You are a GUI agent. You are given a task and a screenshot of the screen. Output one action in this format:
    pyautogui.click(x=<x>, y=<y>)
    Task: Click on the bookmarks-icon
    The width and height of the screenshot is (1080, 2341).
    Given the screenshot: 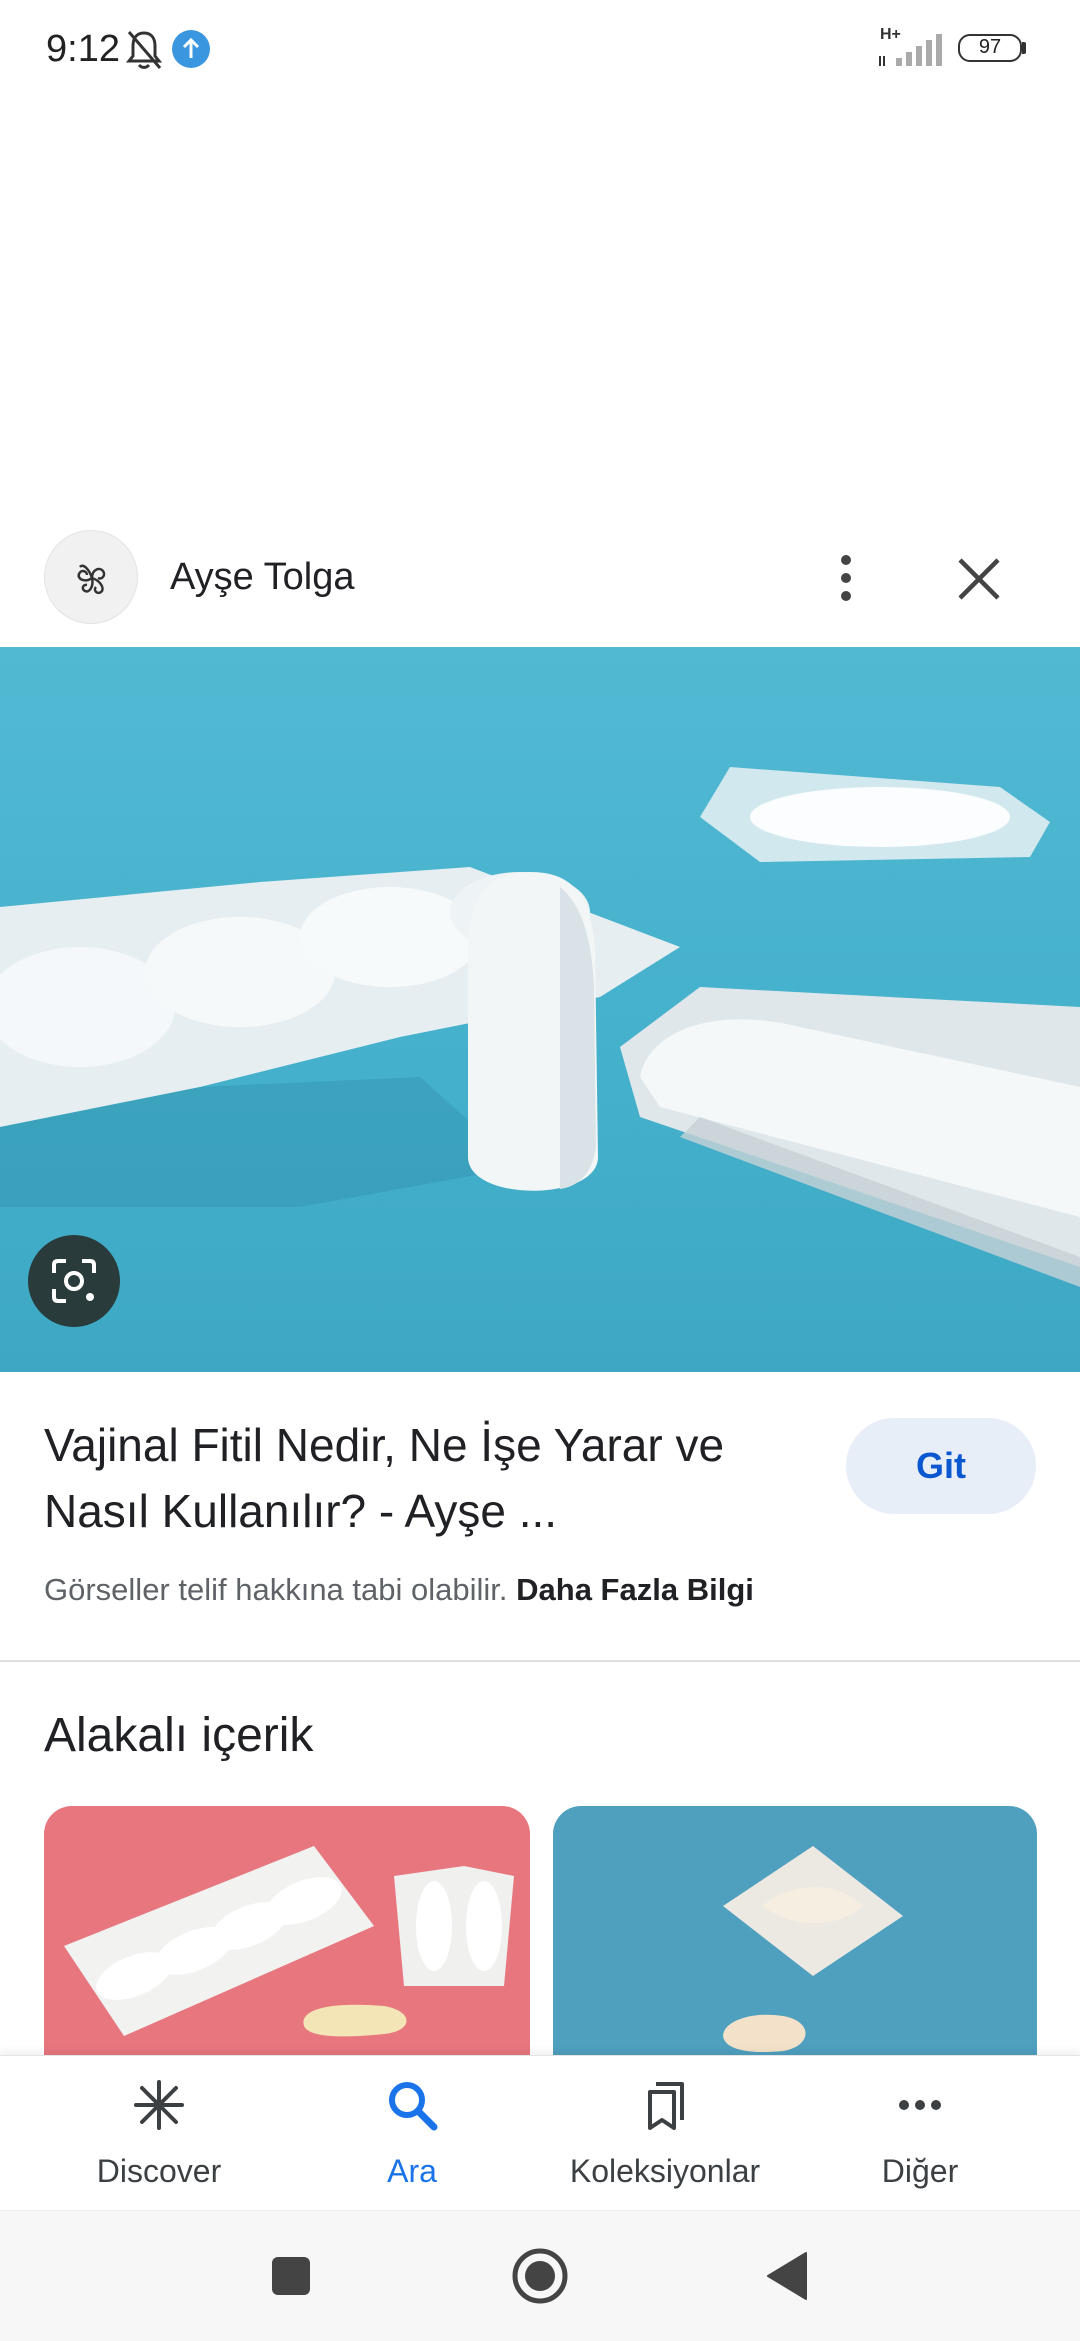 What is the action you would take?
    pyautogui.click(x=666, y=2106)
    